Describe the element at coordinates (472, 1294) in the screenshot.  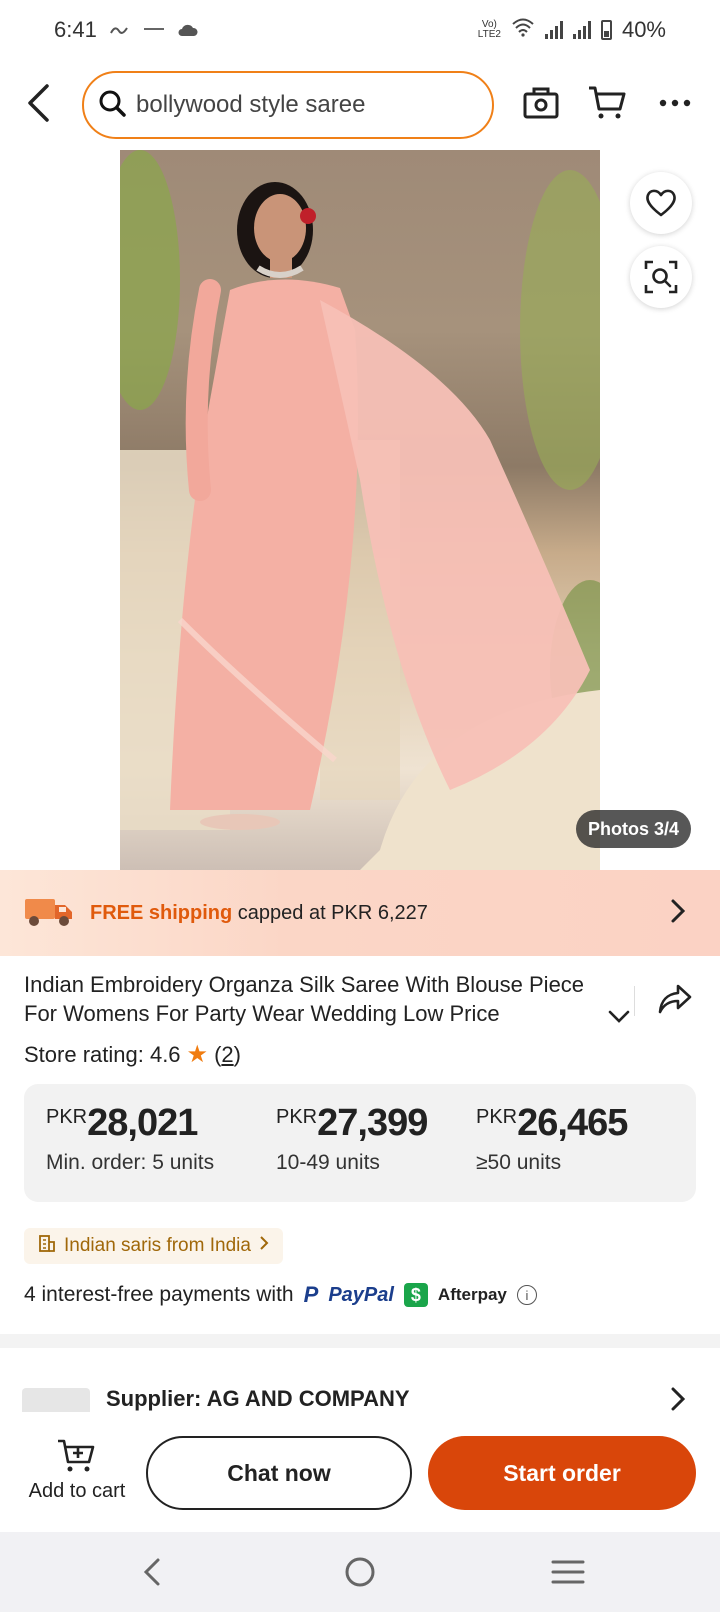
I see `afterpay-label: Afterpay` at that location.